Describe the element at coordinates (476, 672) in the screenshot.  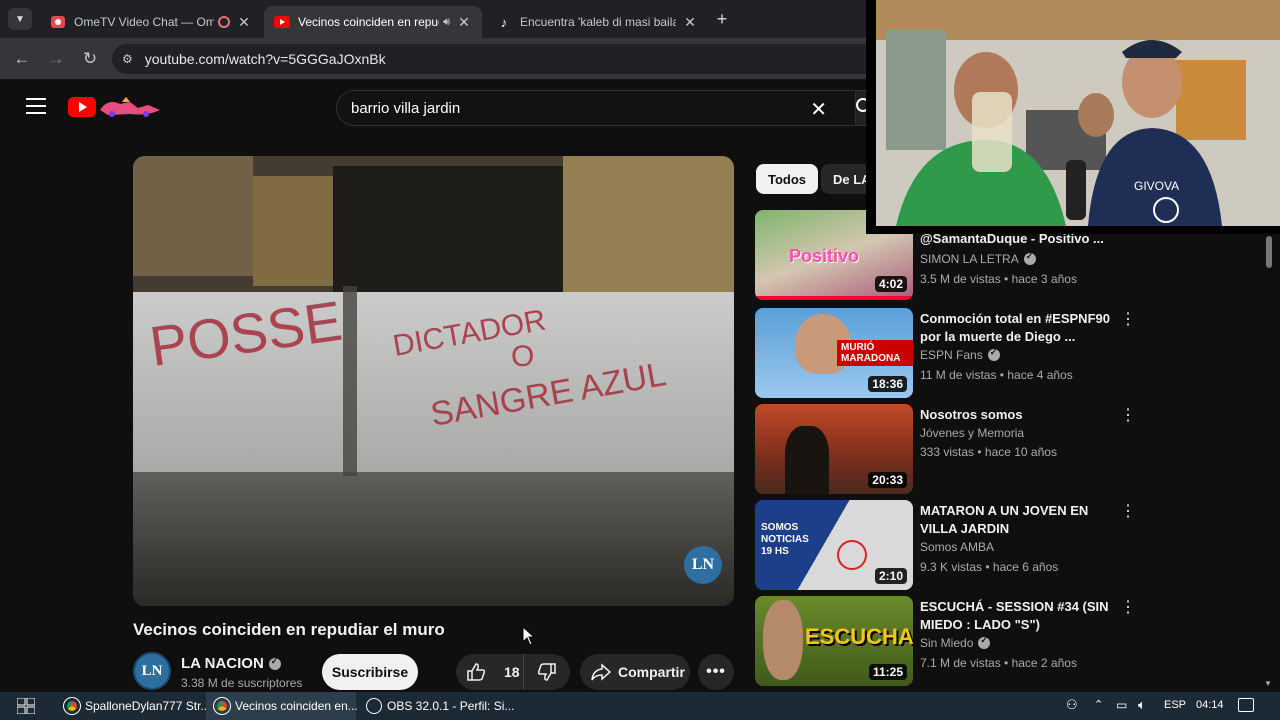
I see `thumbs-up-icon` at that location.